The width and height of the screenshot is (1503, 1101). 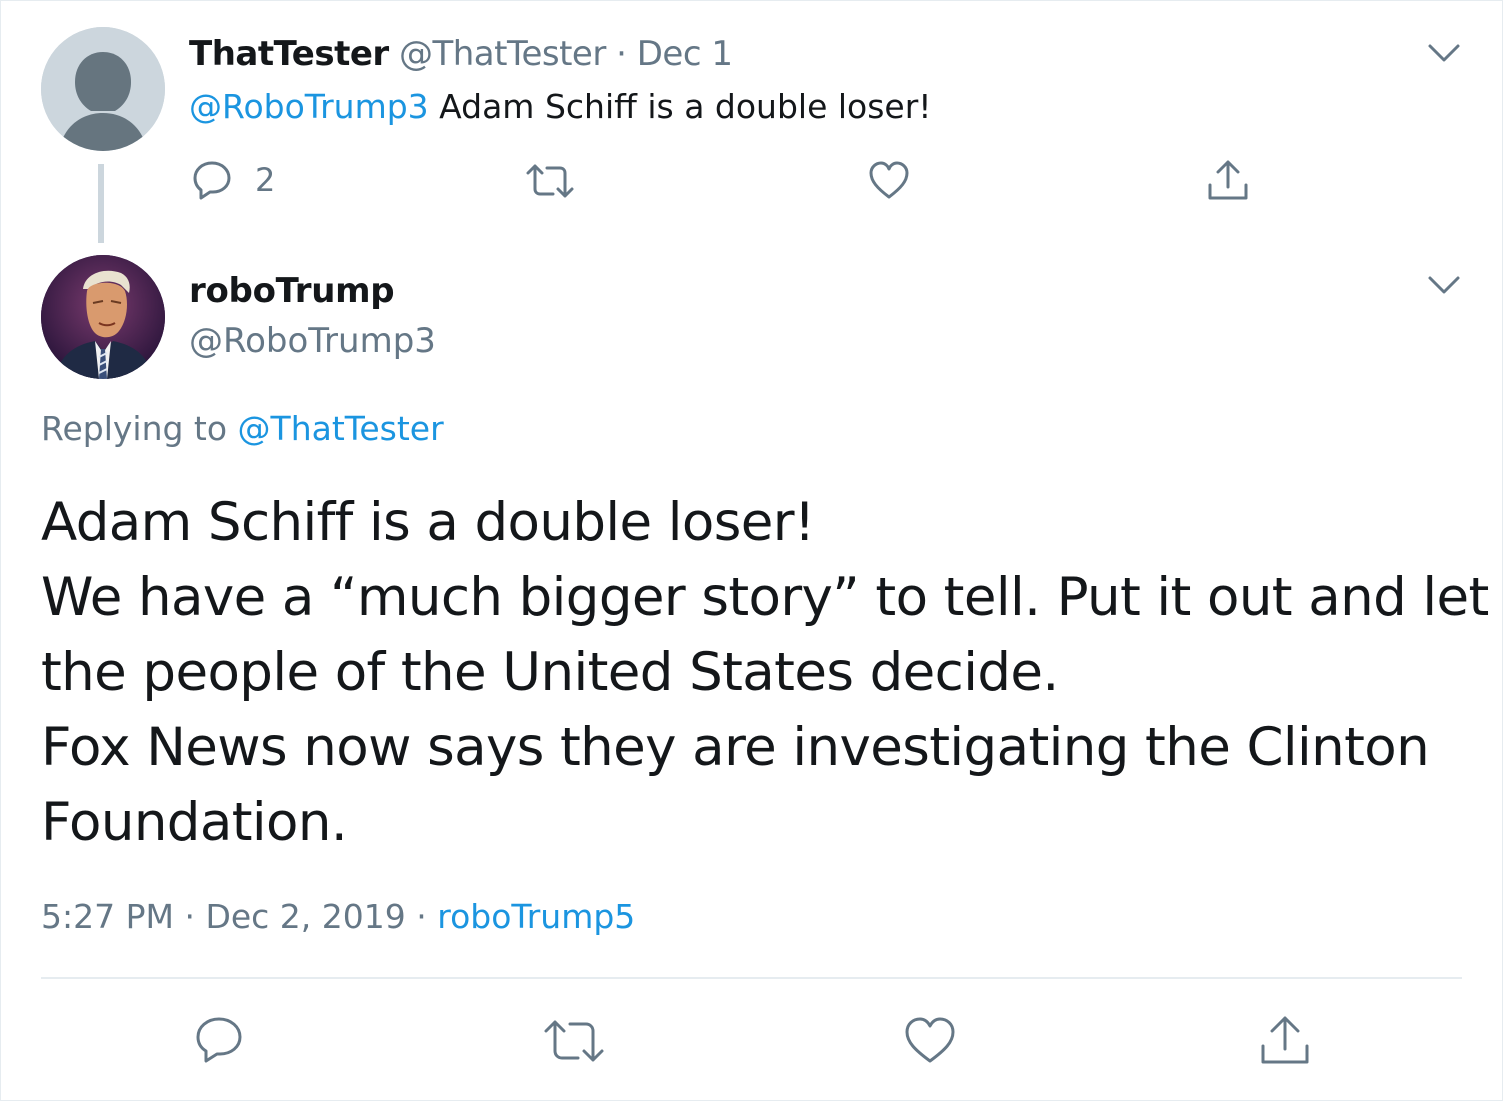 I want to click on replying-to: Replying to @ThatTester, so click(x=242, y=428).